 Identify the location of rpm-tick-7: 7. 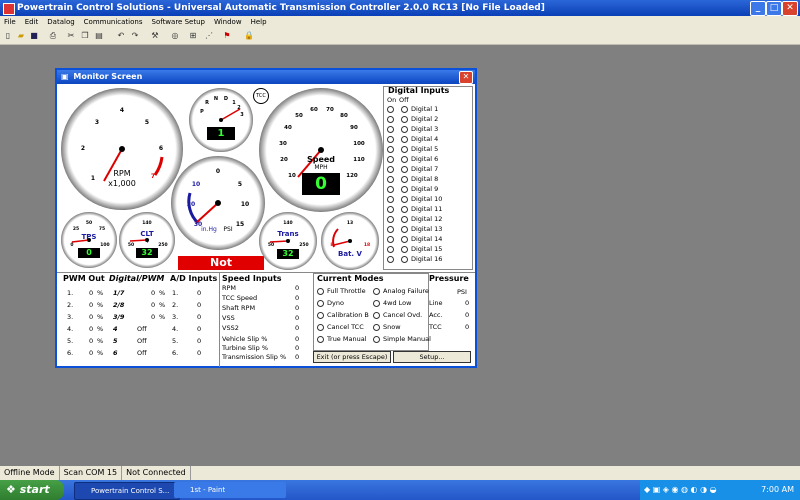
(153, 176).